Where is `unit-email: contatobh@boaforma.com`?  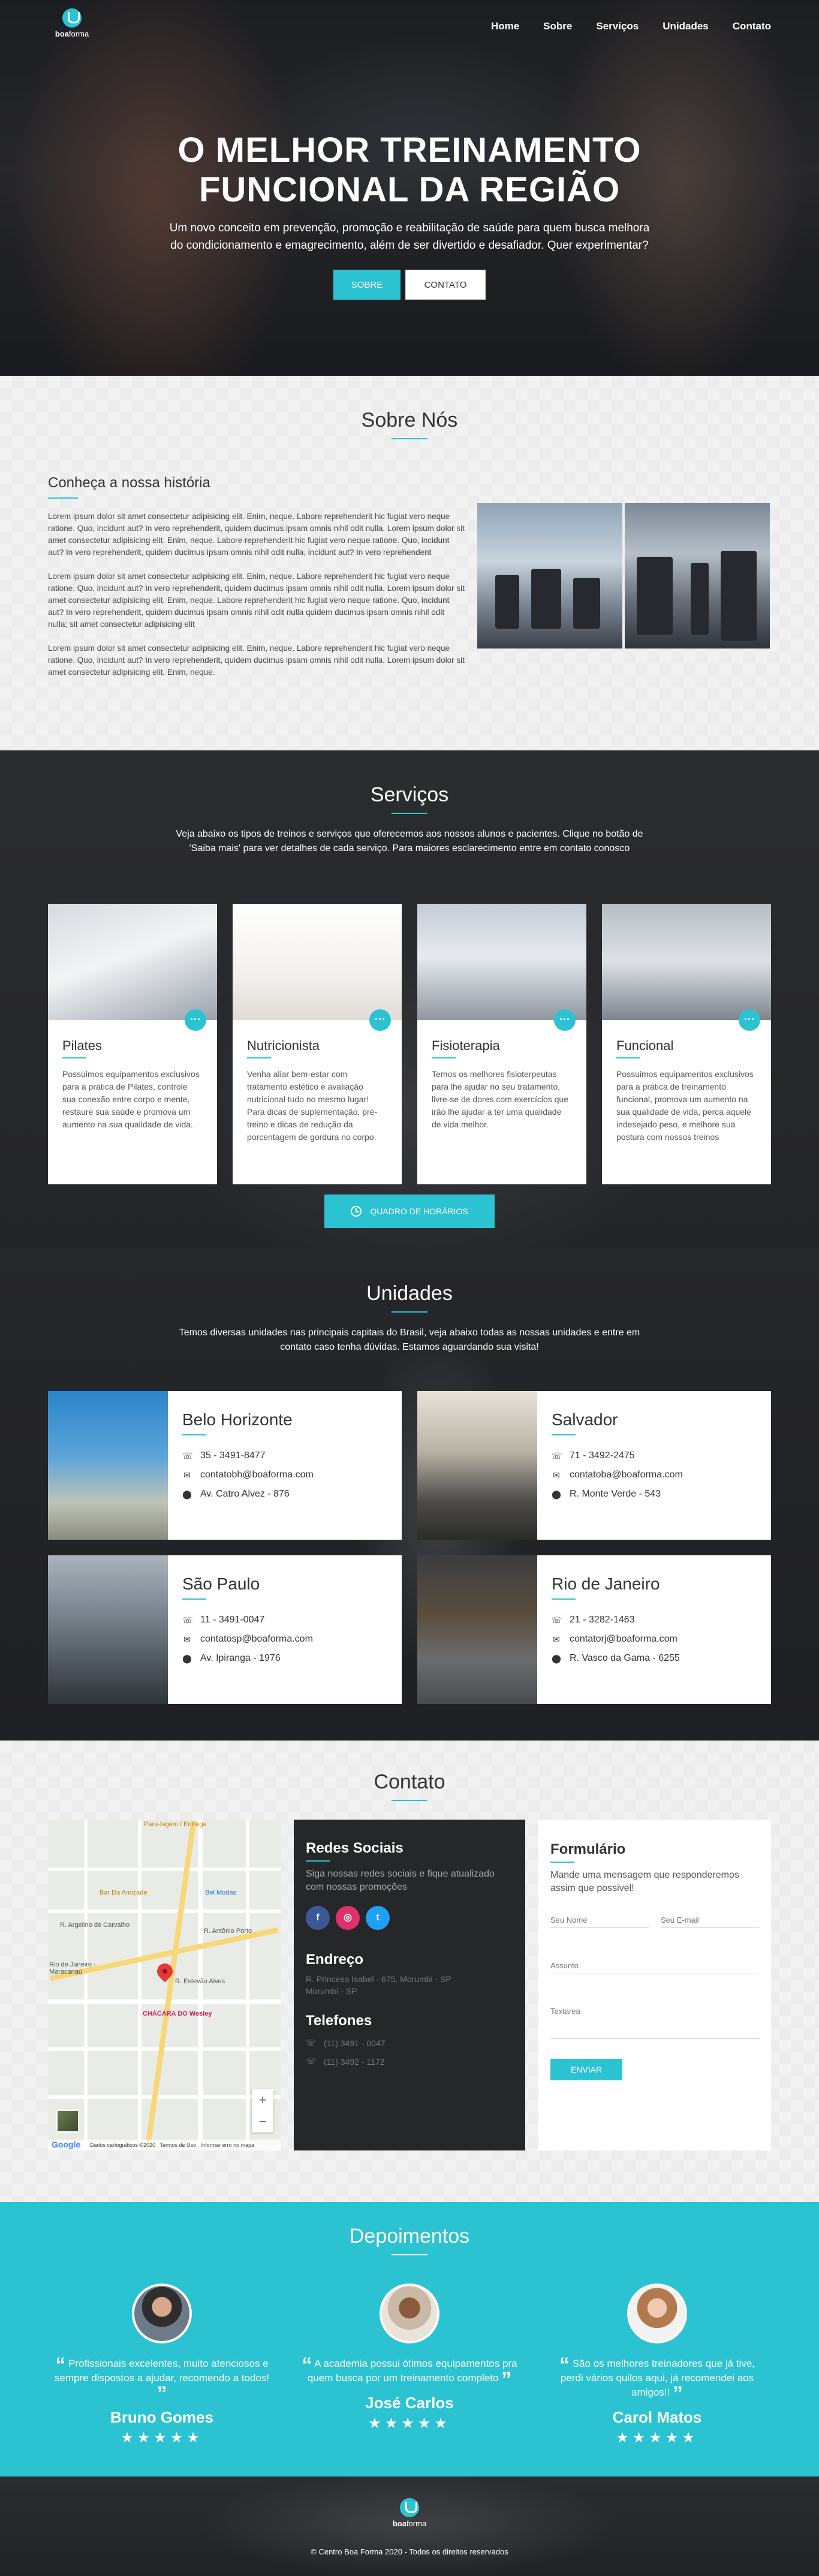
unit-email: contatobh@boaforma.com is located at coordinates (257, 1475).